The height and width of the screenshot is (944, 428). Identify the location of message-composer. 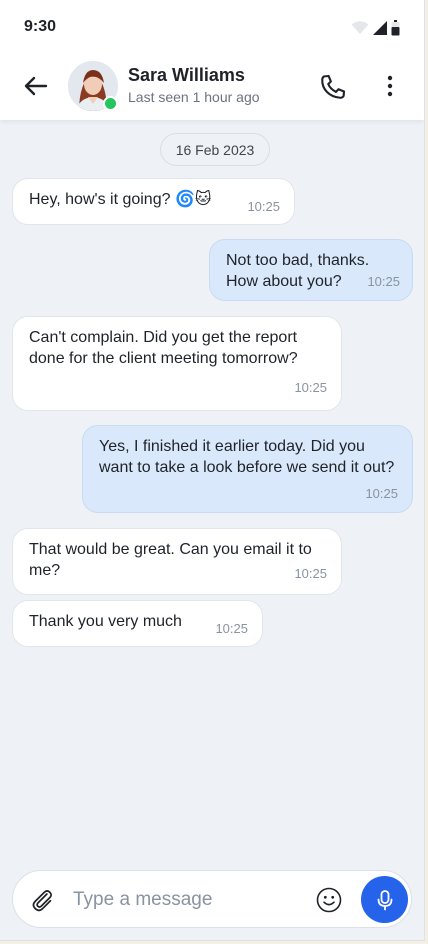
(212, 899).